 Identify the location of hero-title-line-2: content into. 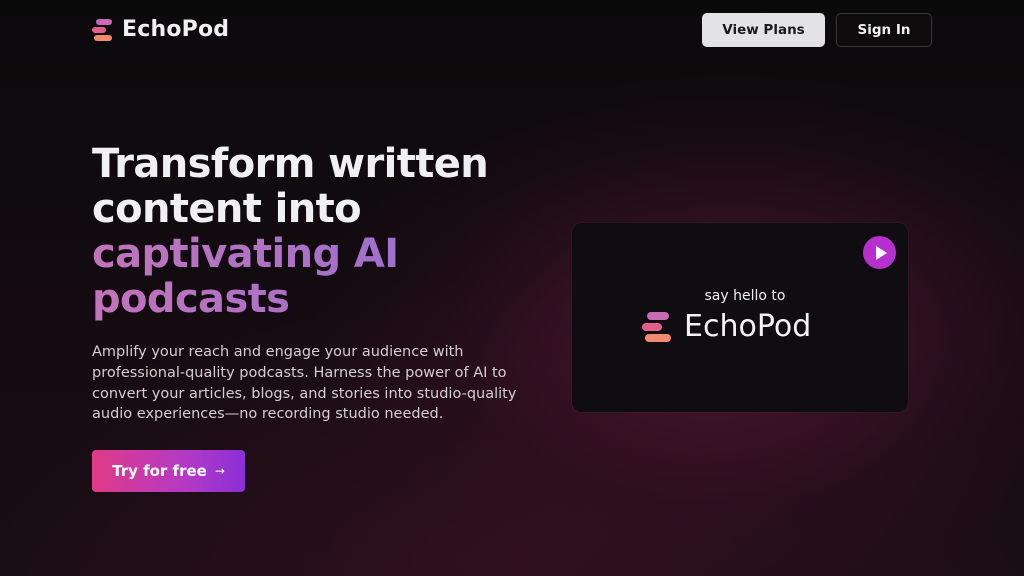
(227, 209).